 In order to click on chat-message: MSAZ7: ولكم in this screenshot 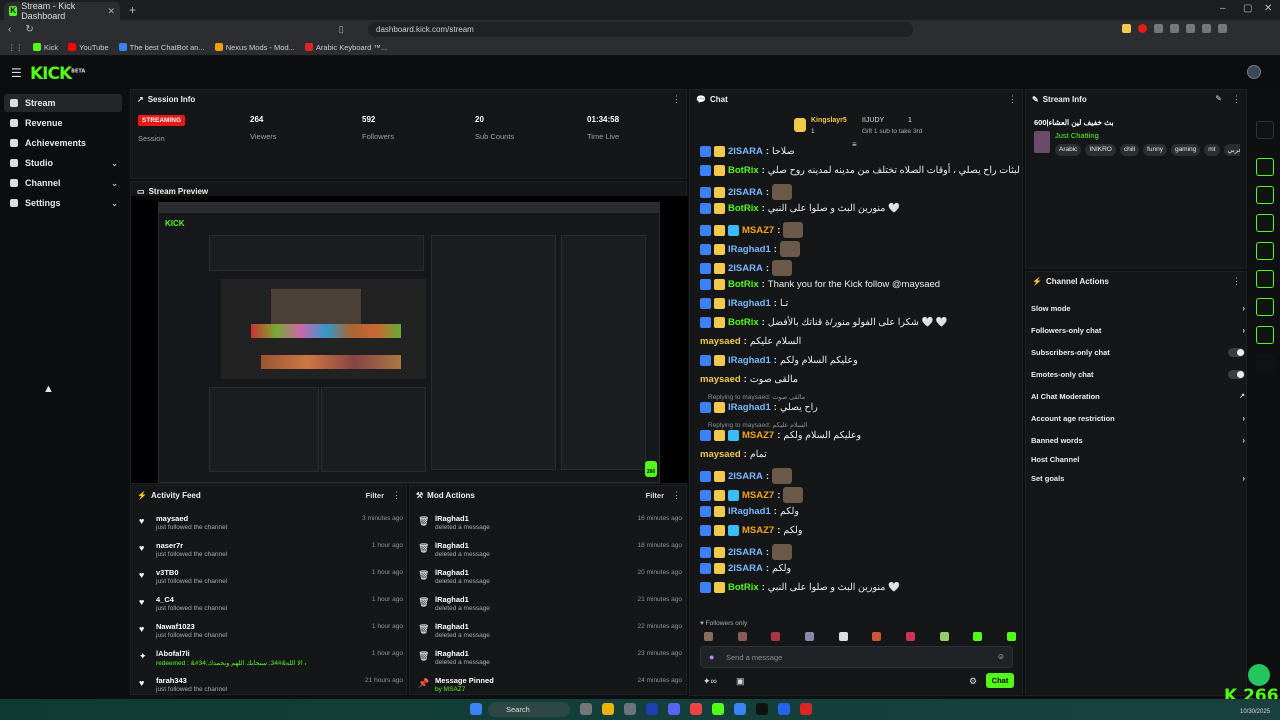, I will do `click(751, 530)`.